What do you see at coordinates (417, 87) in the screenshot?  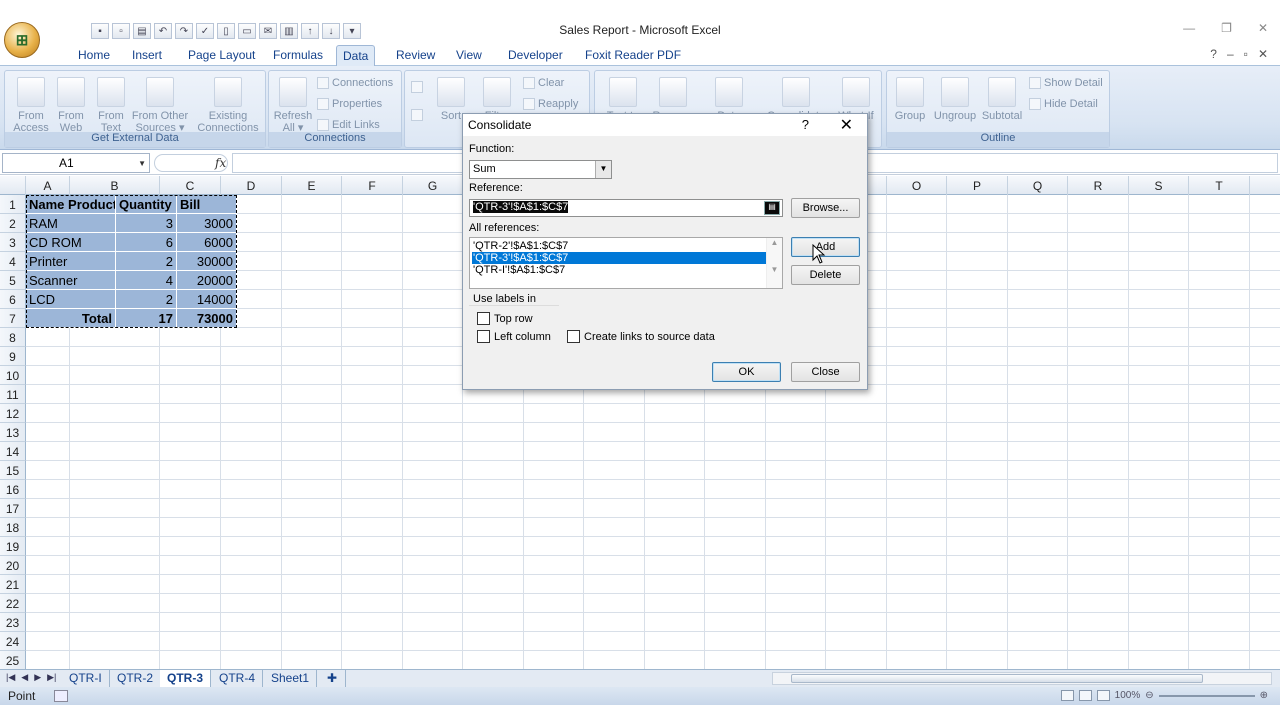 I see `sort-a-z-icon` at bounding box center [417, 87].